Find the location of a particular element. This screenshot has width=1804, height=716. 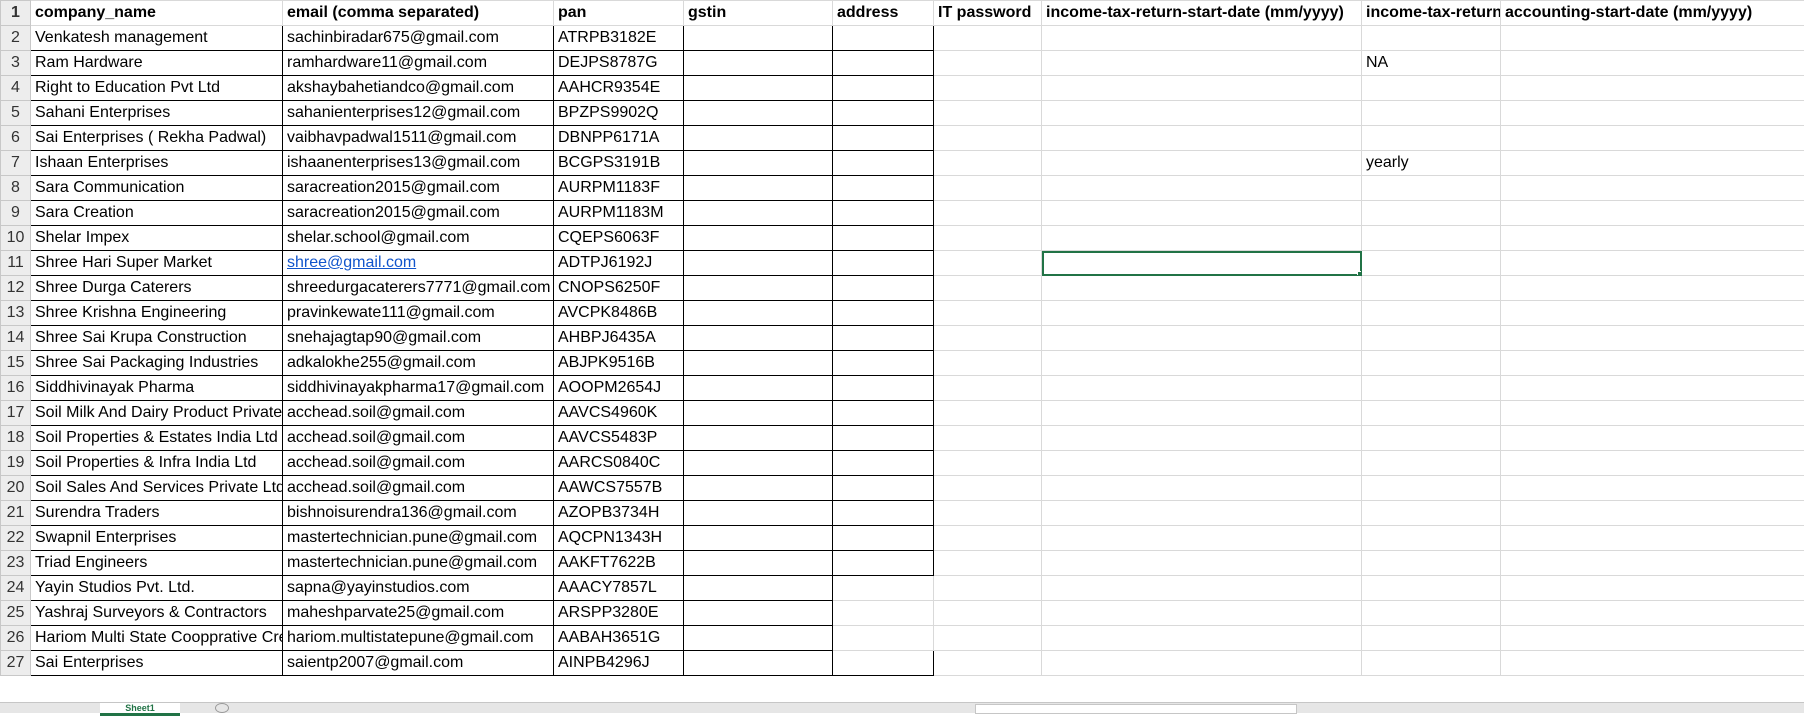

cell-itr-frequency: NA is located at coordinates (1431, 63).